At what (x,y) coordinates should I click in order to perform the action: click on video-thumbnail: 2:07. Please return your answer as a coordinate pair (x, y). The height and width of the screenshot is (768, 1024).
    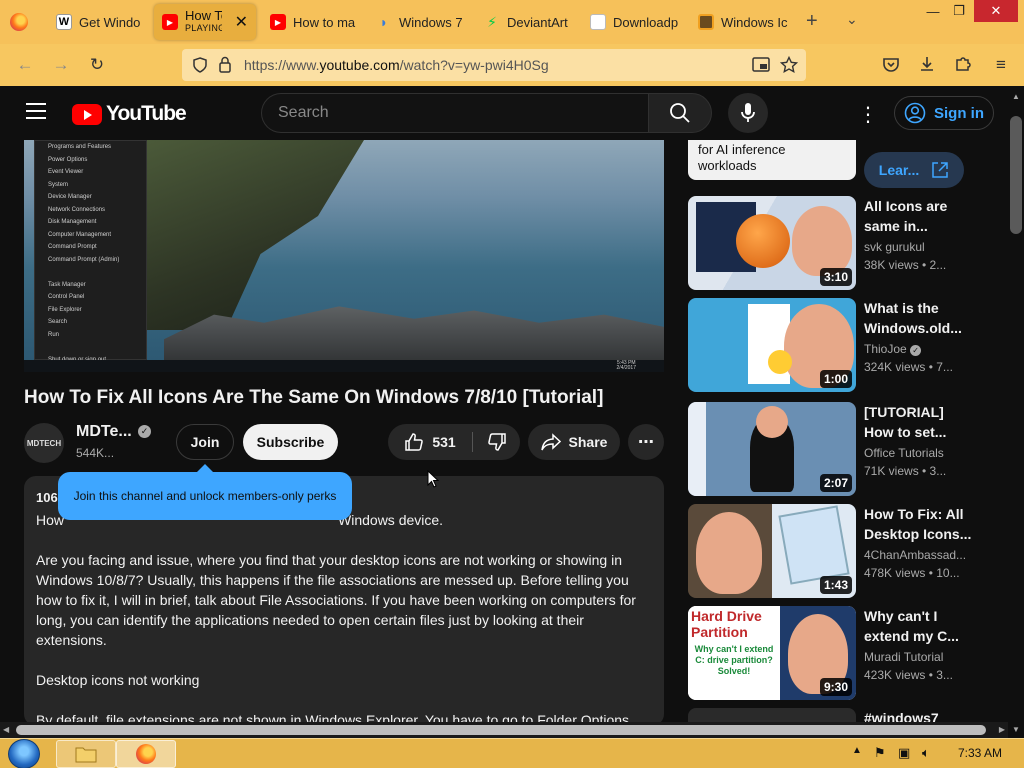
    Looking at the image, I should click on (772, 449).